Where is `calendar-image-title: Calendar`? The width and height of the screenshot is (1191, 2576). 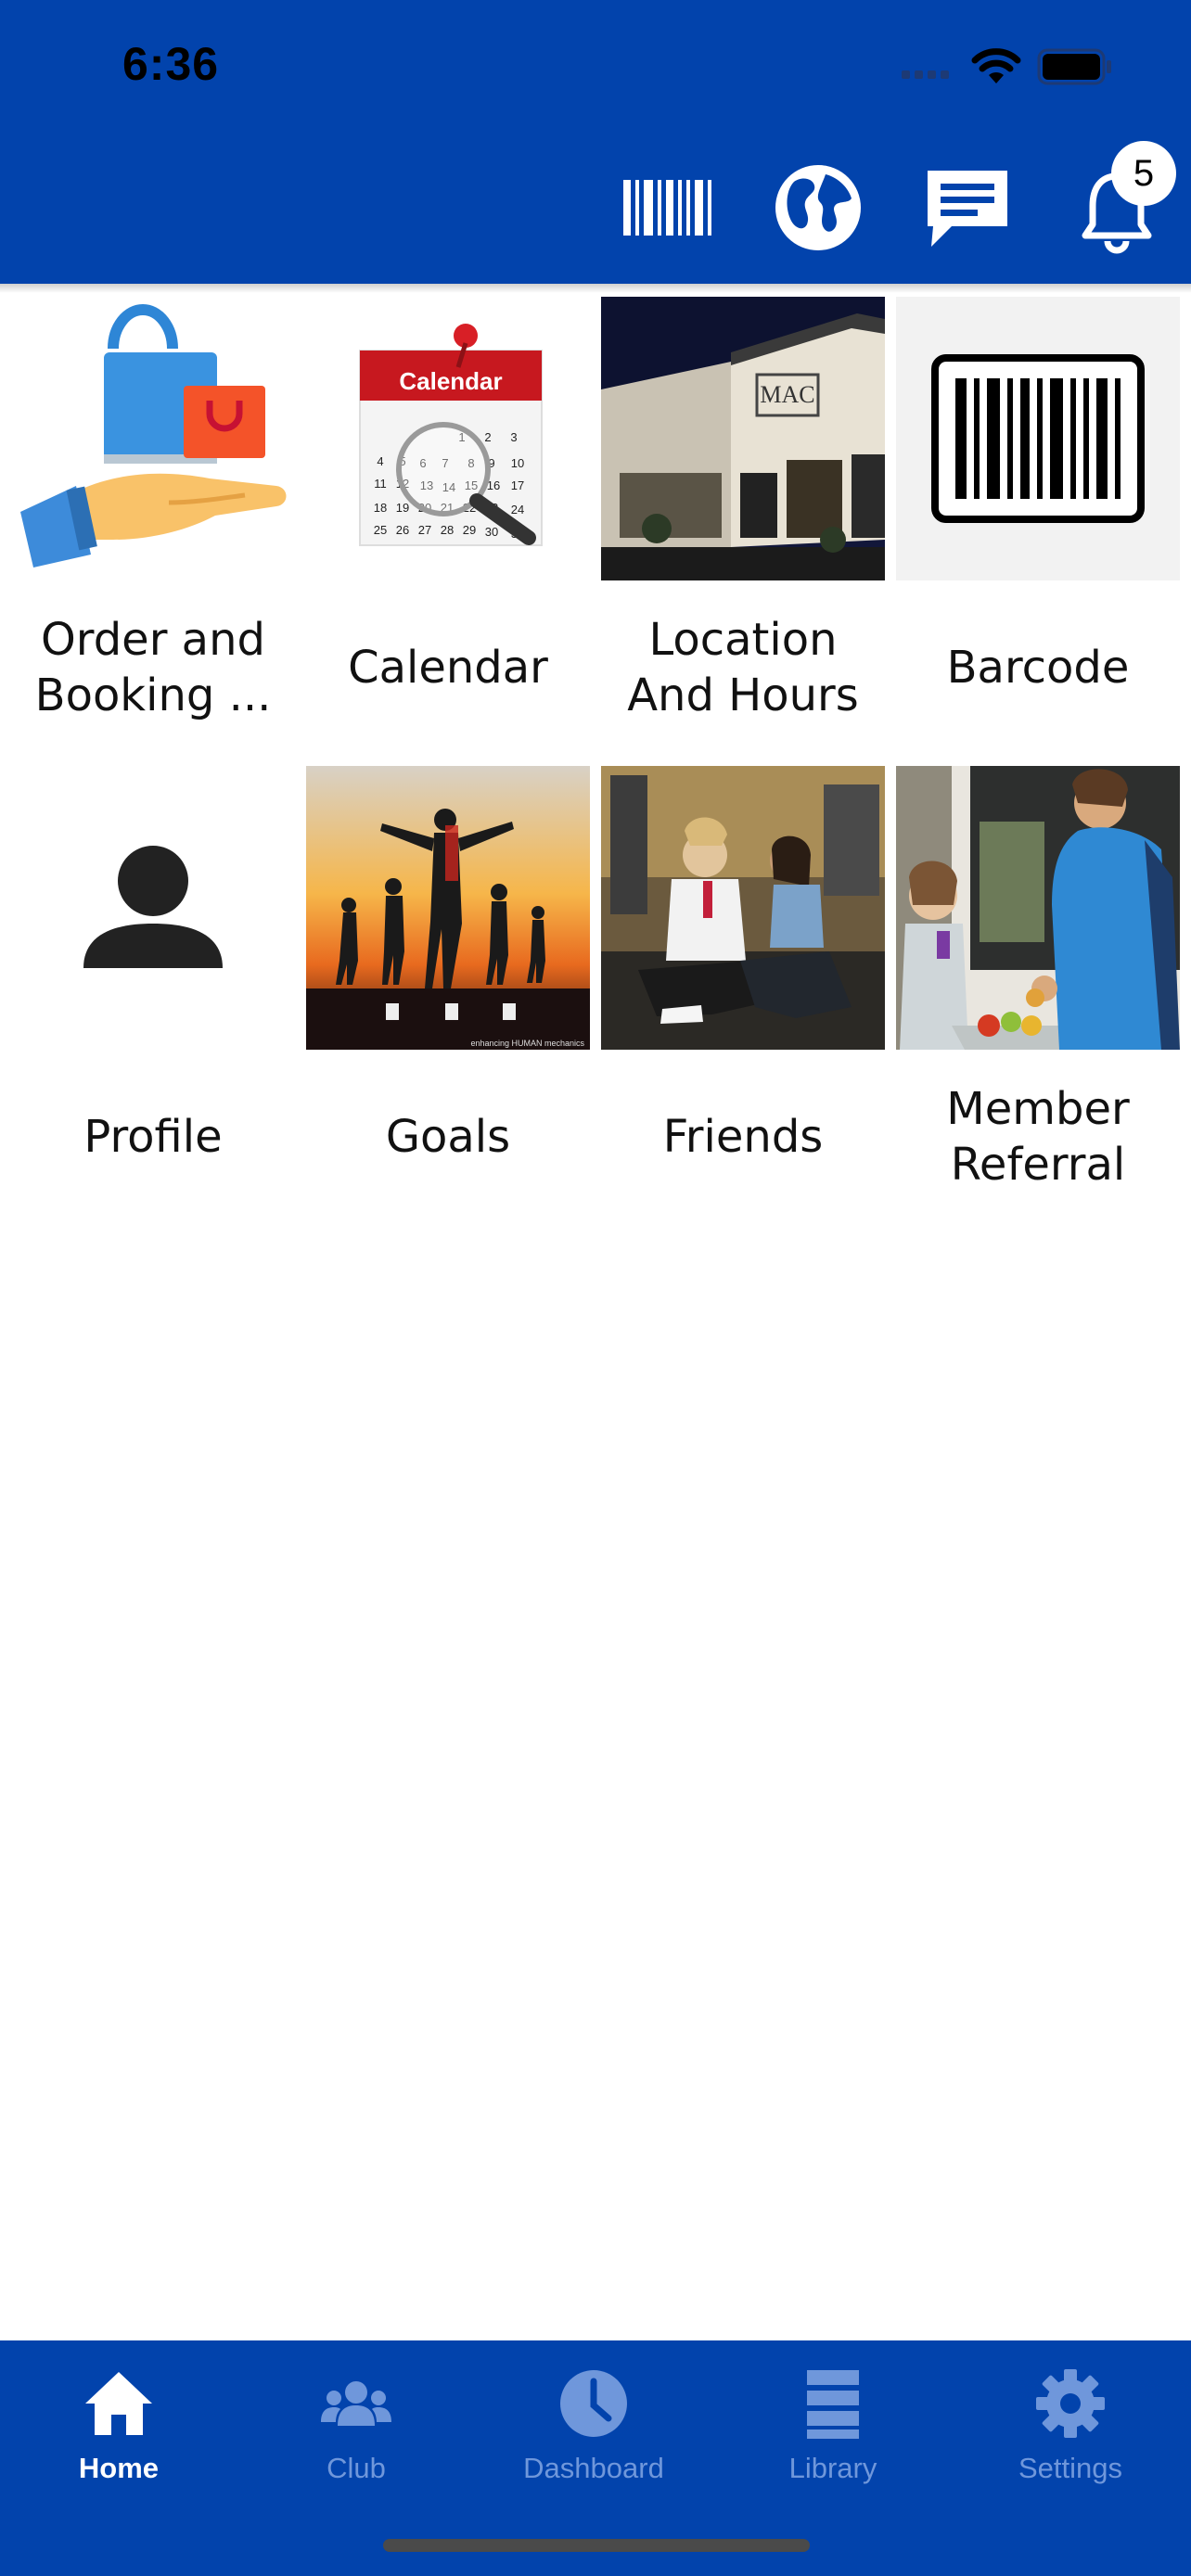
calendar-image-title: Calendar is located at coordinates (450, 381).